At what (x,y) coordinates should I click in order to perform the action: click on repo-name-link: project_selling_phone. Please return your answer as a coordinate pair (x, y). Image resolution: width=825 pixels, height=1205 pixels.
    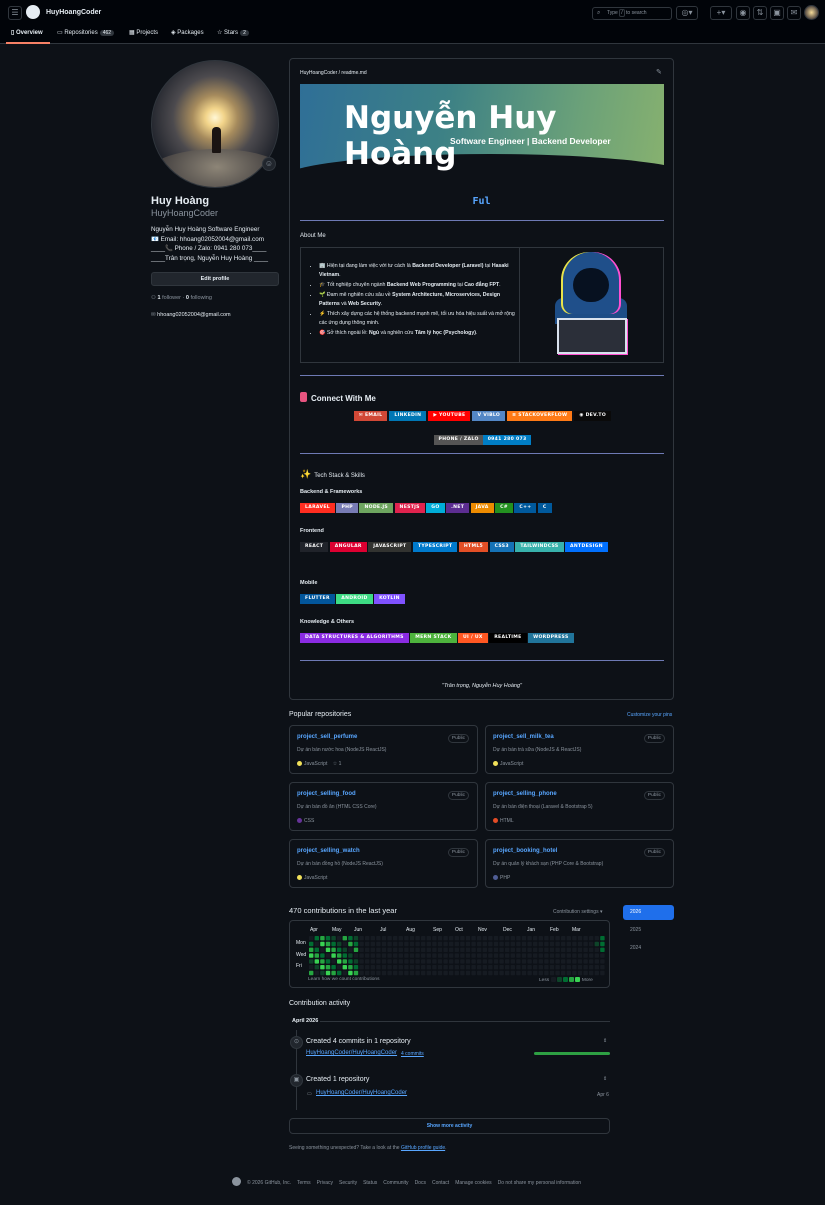
    Looking at the image, I should click on (525, 794).